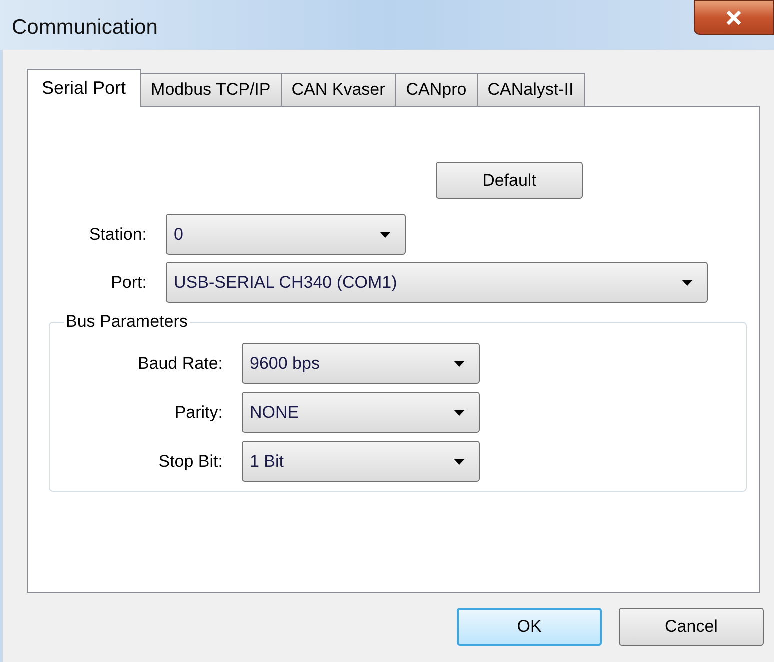  I want to click on dialog-button: Cancel, so click(691, 627).